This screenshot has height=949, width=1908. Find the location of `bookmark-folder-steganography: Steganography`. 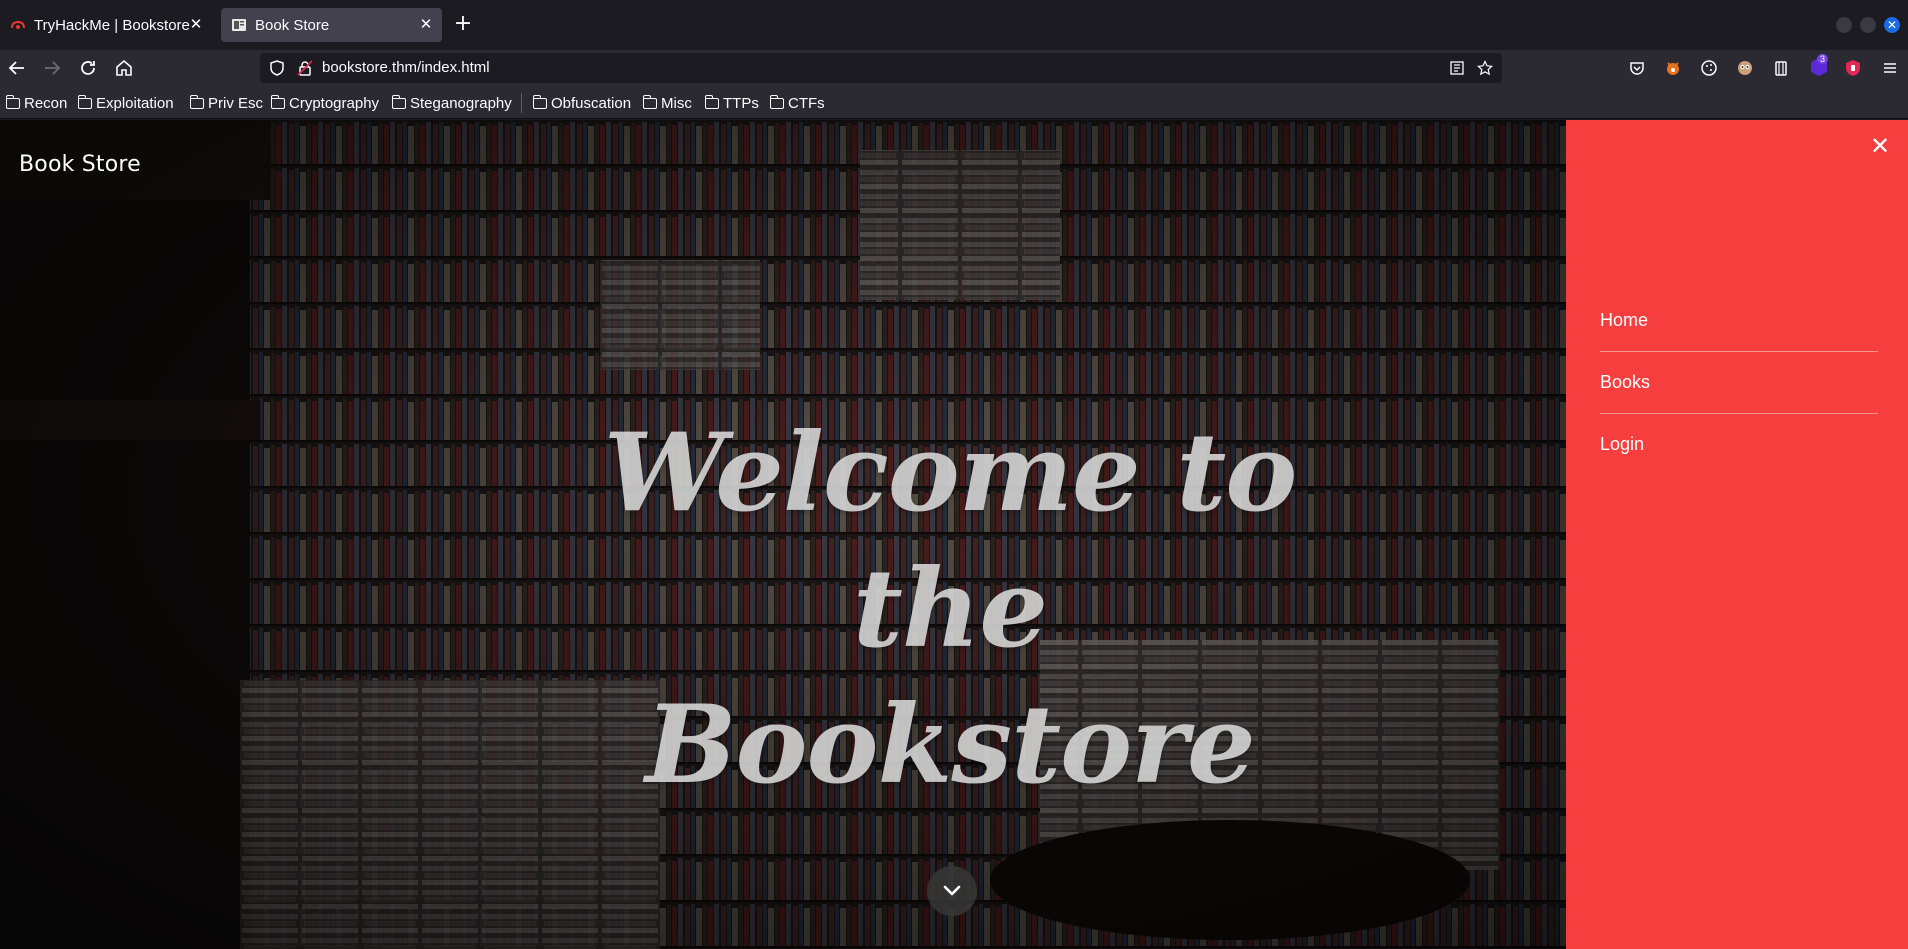

bookmark-folder-steganography: Steganography is located at coordinates (451, 103).